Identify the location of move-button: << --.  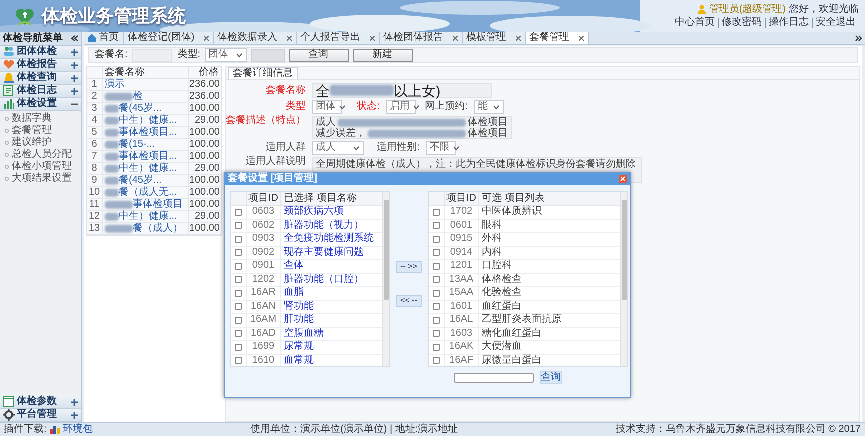
(409, 301).